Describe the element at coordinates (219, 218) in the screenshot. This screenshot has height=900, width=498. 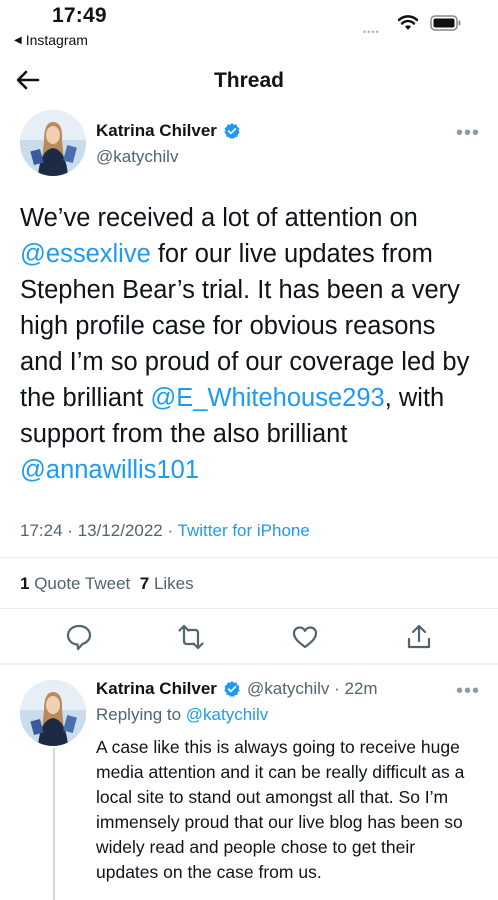
I see `tweet-text-part: We’ve received a lot of attention on` at that location.